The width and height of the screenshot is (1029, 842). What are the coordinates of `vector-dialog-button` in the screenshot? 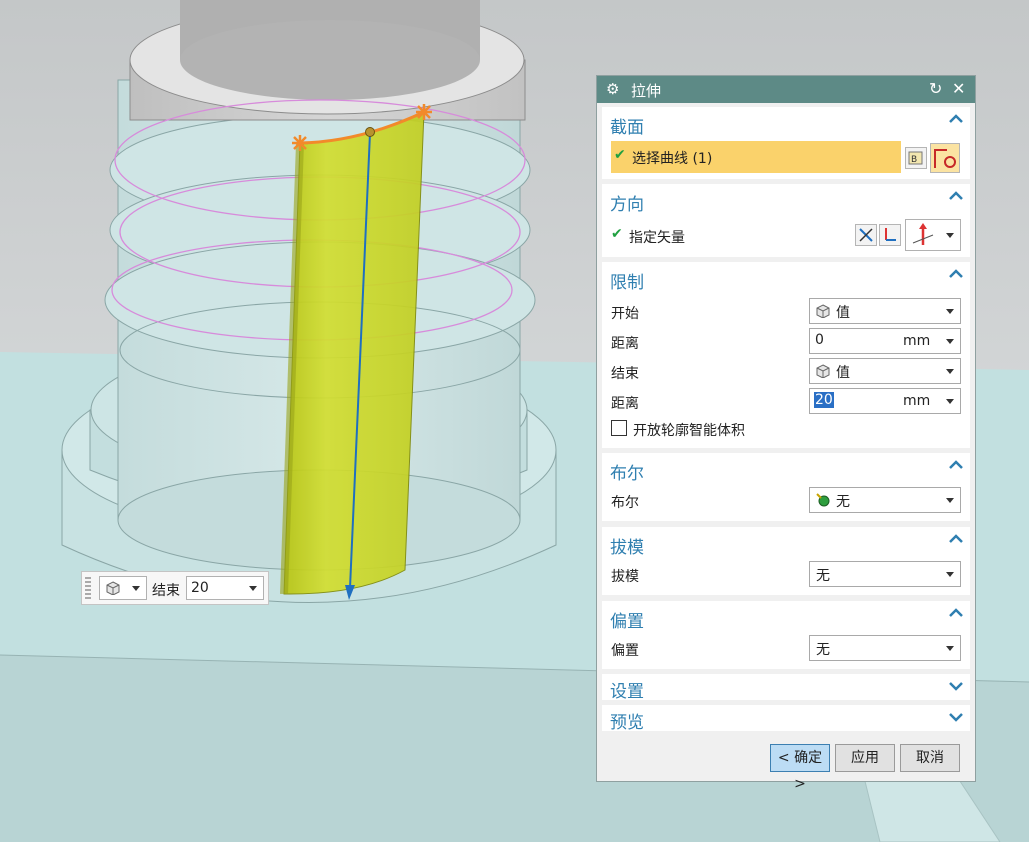 It's located at (890, 235).